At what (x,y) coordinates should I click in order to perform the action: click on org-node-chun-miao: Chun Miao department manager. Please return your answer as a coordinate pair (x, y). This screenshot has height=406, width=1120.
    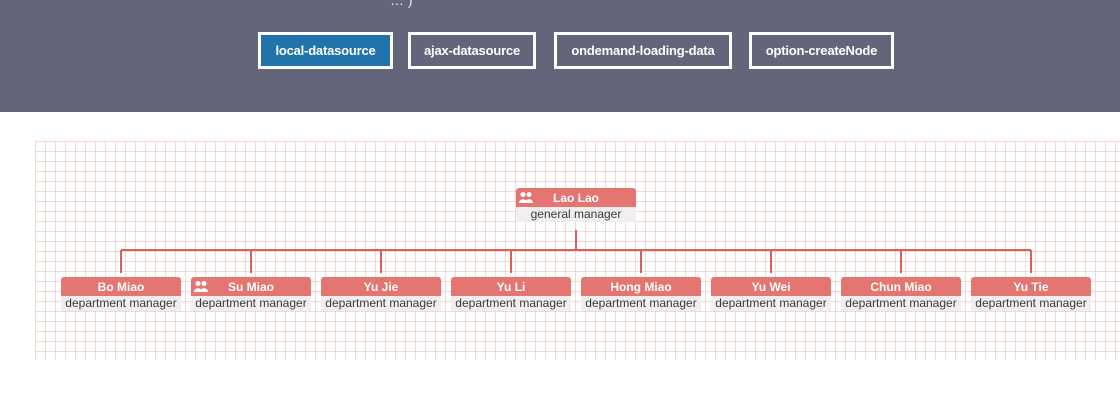
    Looking at the image, I should click on (901, 294).